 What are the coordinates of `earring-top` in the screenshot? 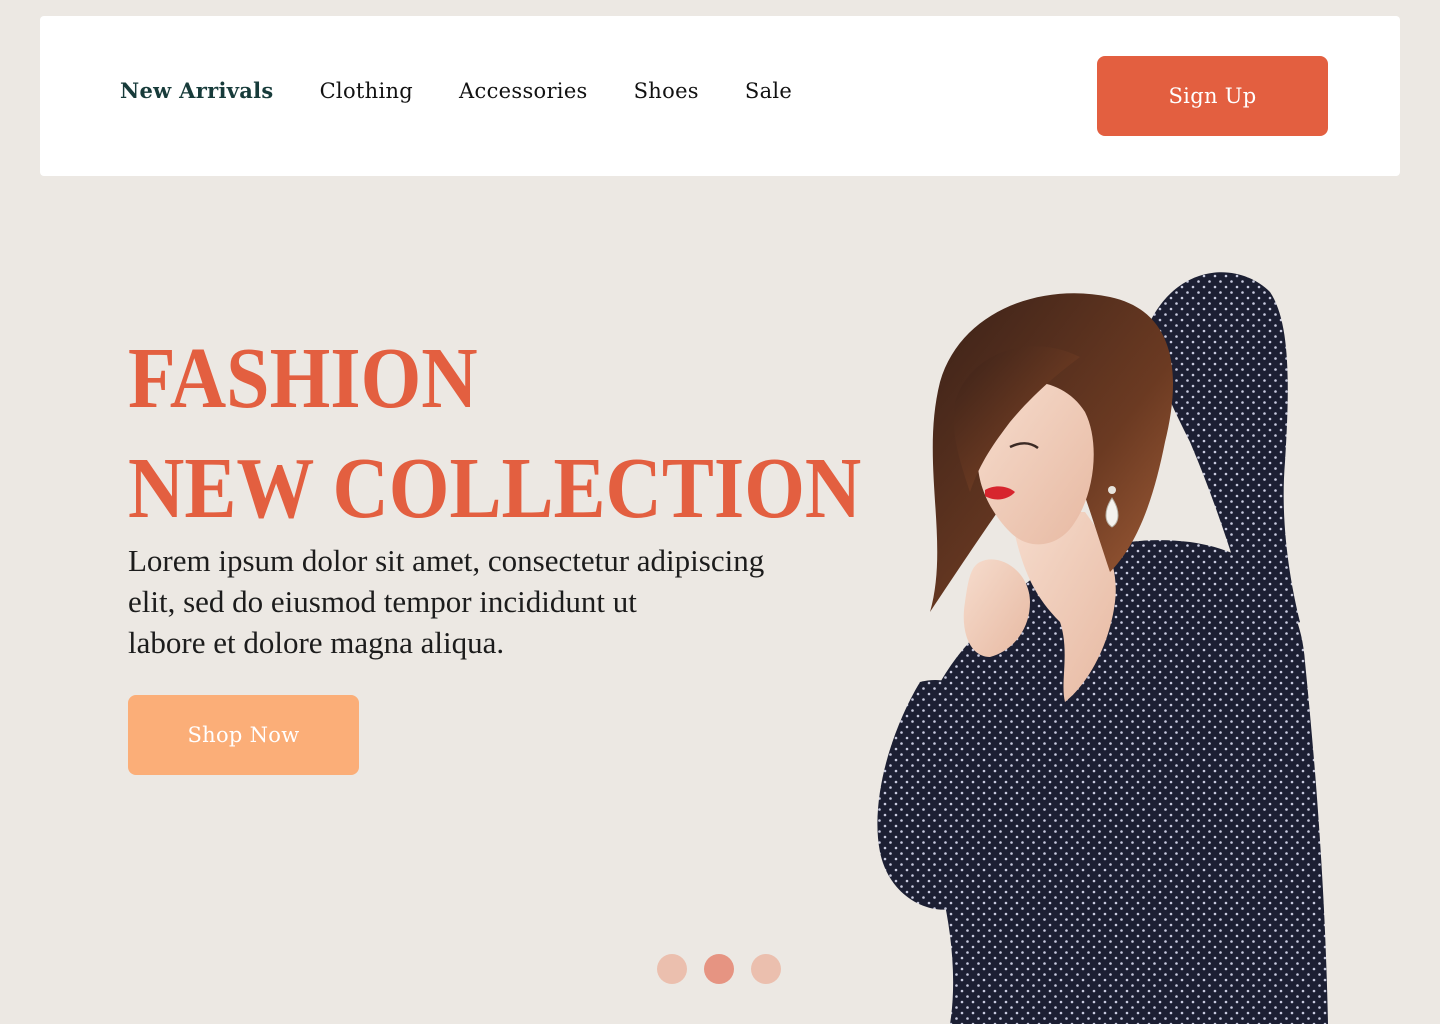 It's located at (1112, 490).